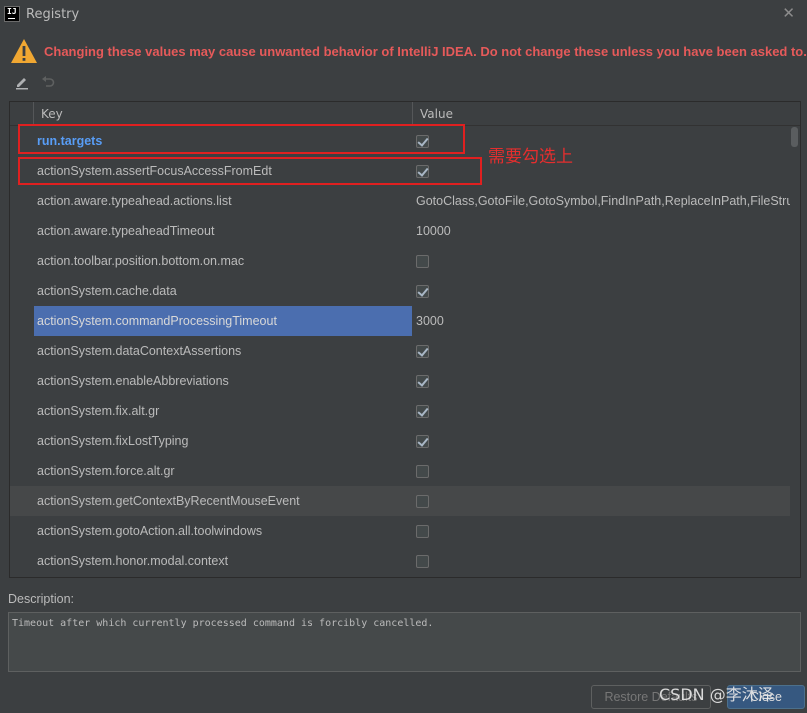  What do you see at coordinates (24, 51) in the screenshot?
I see `warning-icon` at bounding box center [24, 51].